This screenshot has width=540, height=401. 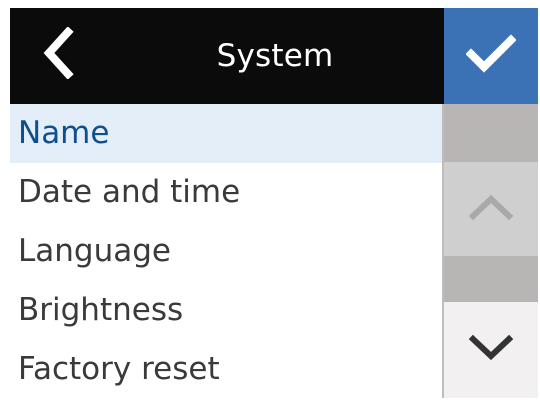 I want to click on checkmark-icon, so click(x=491, y=56).